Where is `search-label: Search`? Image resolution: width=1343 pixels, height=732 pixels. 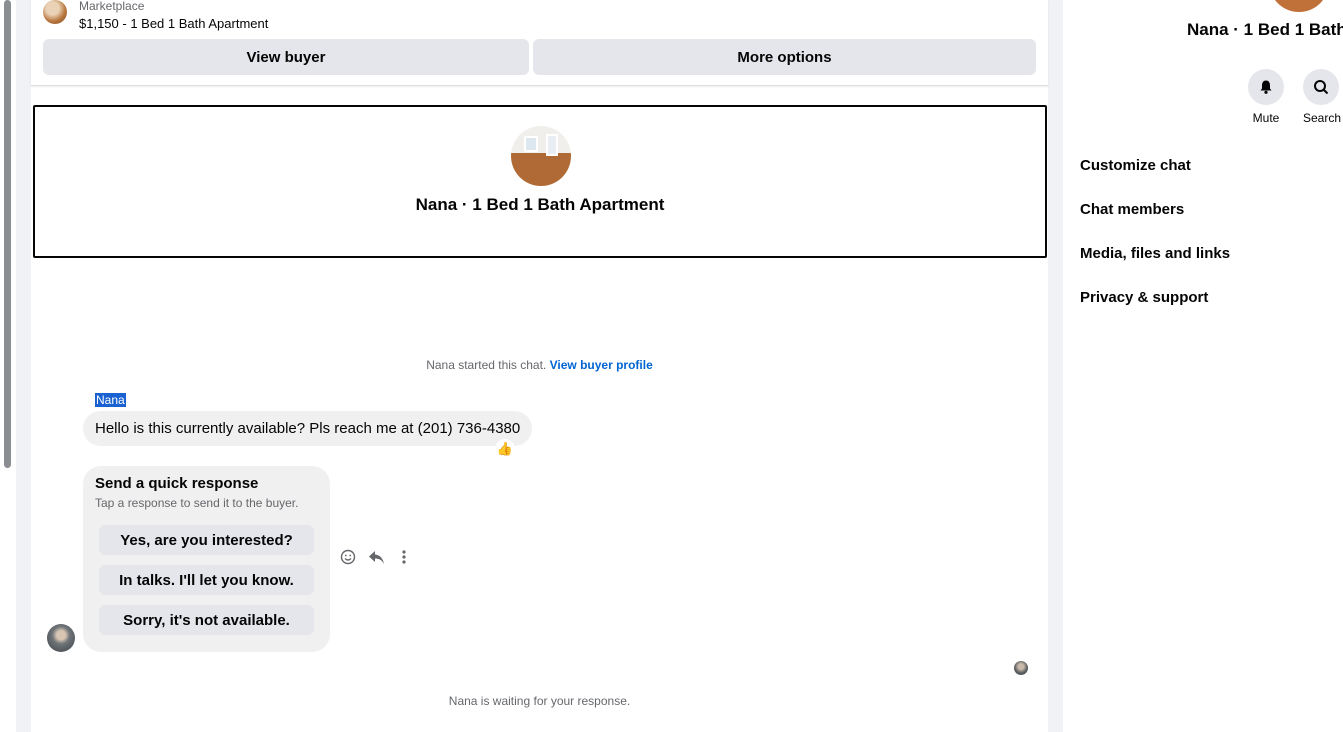
search-label: Search is located at coordinates (1322, 118).